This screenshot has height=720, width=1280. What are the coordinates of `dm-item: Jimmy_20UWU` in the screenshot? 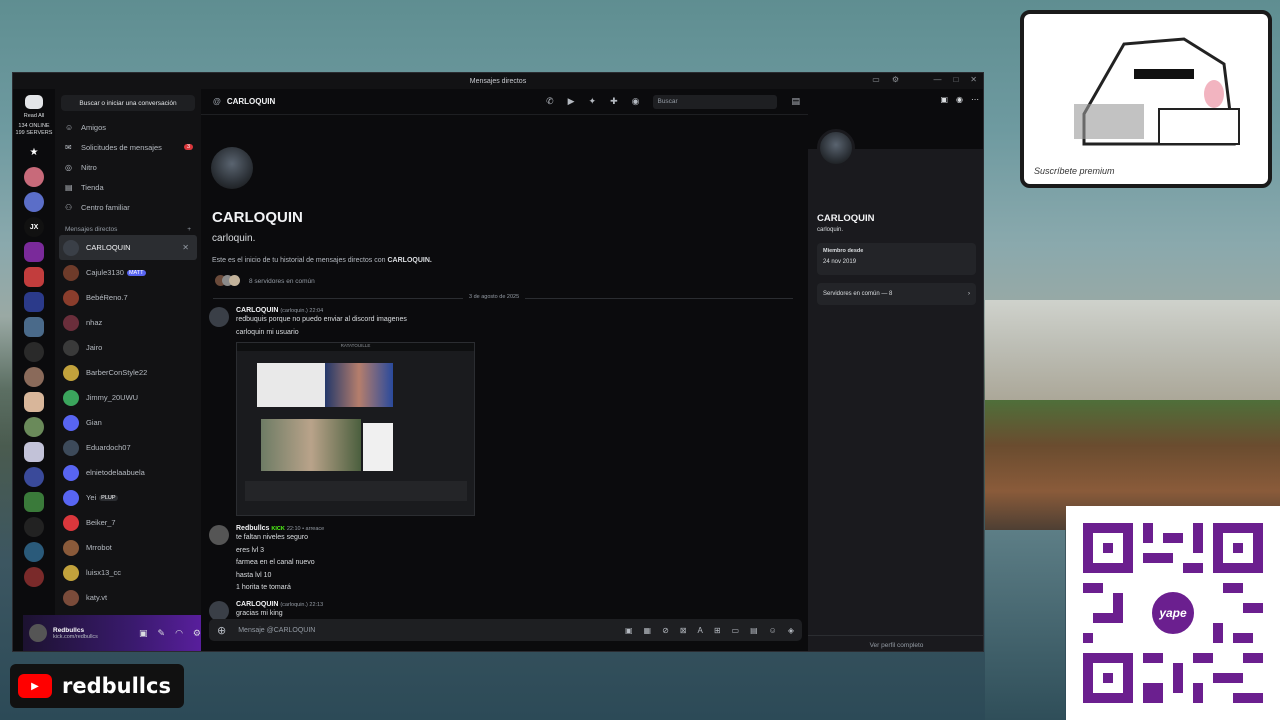 It's located at (128, 397).